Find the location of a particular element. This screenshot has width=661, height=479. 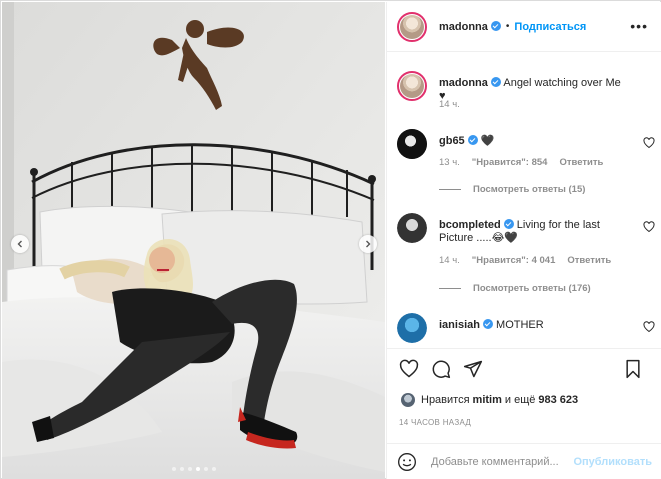

view-replies-button: Посмотреть ответы (176) is located at coordinates (515, 288).